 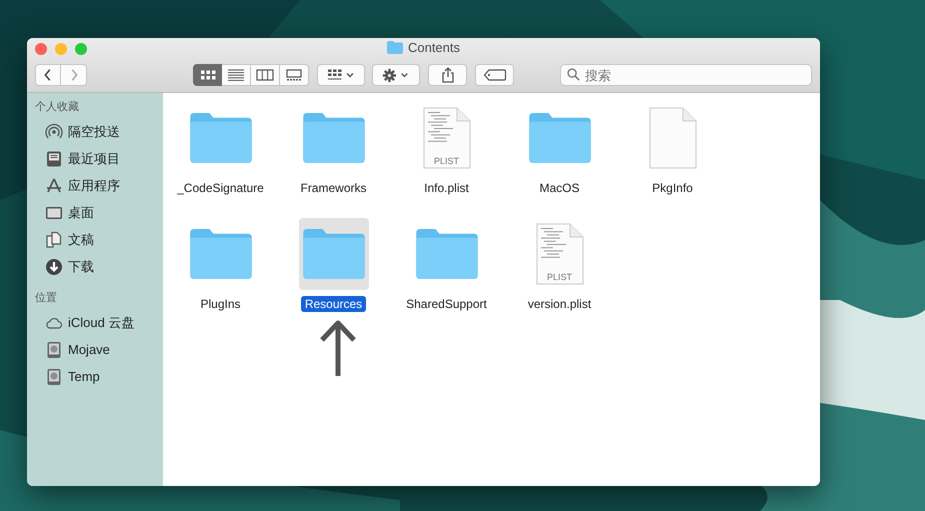 I want to click on sidebar-label: 最近项目, so click(x=94, y=159).